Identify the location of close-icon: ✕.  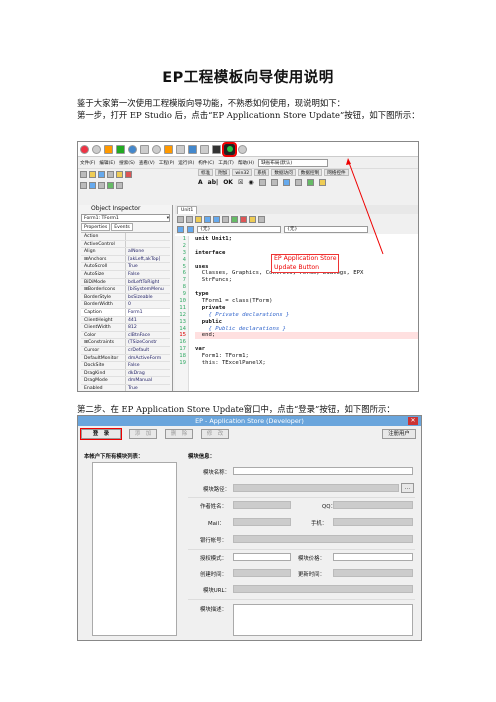
(413, 421).